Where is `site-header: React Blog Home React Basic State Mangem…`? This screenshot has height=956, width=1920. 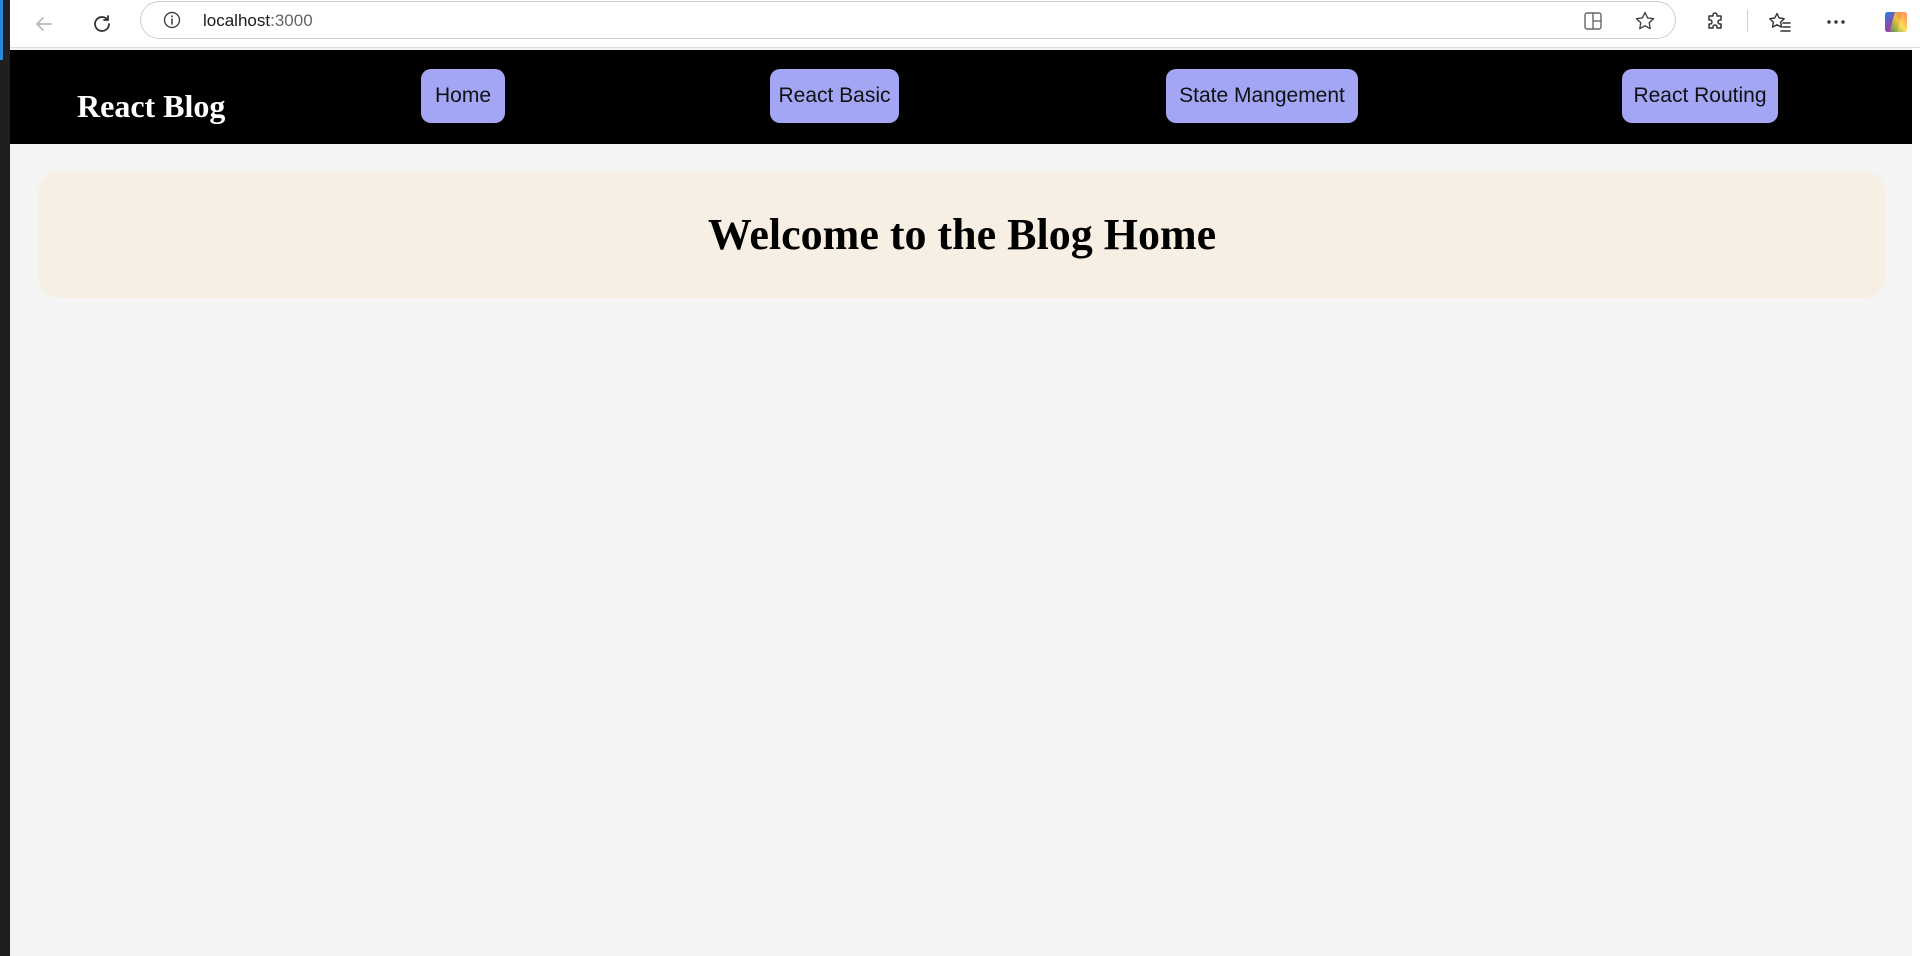 site-header: React Blog Home React Basic State Mangem… is located at coordinates (961, 97).